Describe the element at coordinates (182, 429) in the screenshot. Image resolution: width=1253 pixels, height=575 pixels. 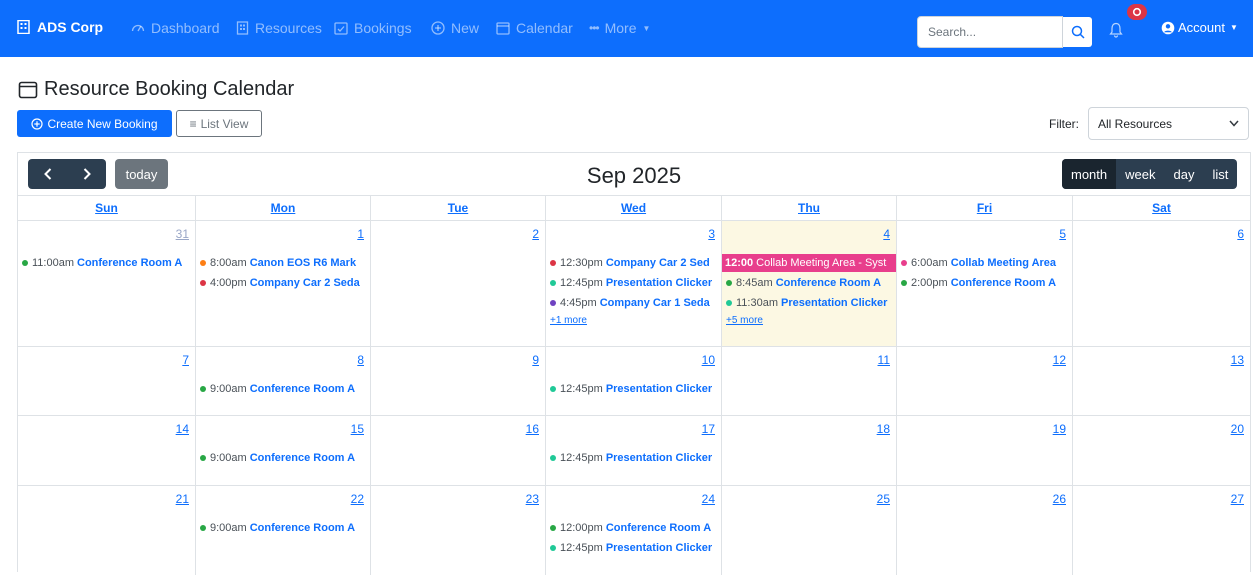
I see `day-number-link: 14` at that location.